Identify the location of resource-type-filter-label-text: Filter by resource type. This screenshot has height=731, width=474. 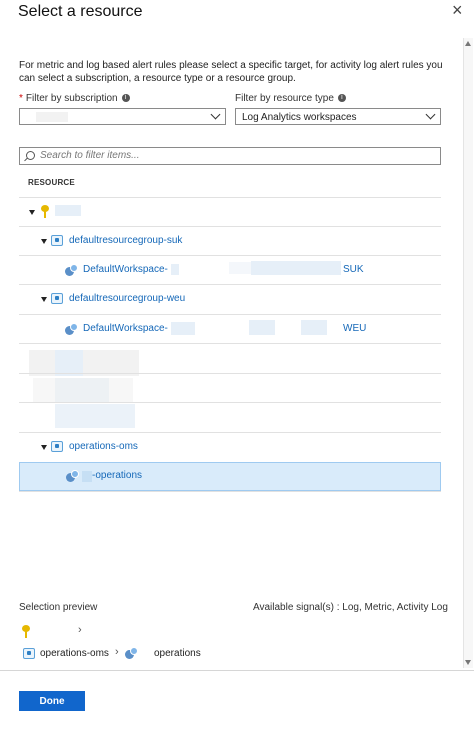
(284, 98).